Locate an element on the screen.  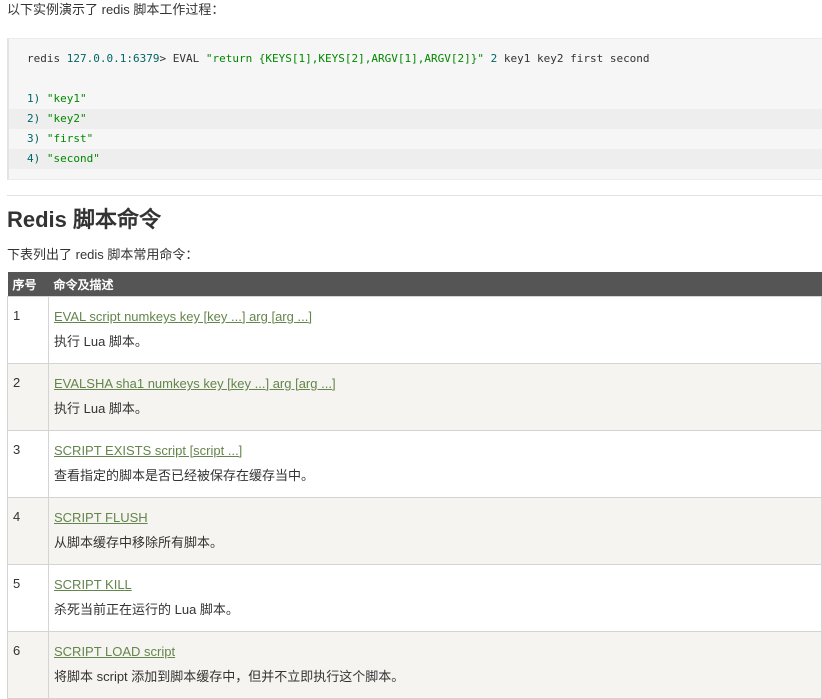
output-index: 1) is located at coordinates (37, 98).